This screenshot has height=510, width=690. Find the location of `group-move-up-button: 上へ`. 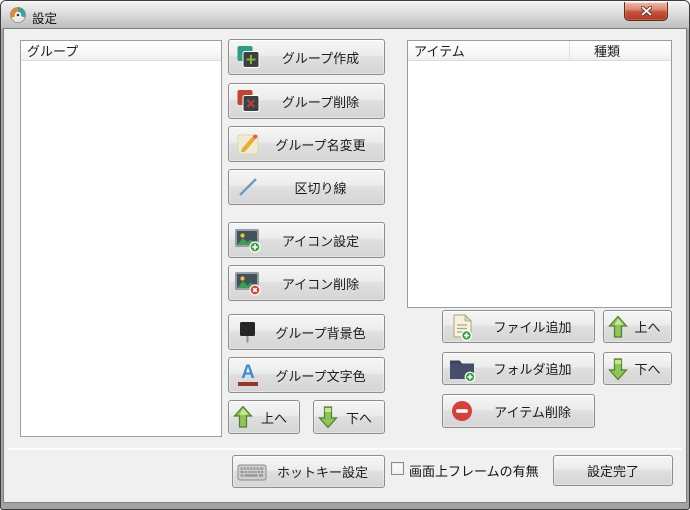

group-move-up-button: 上へ is located at coordinates (264, 417).